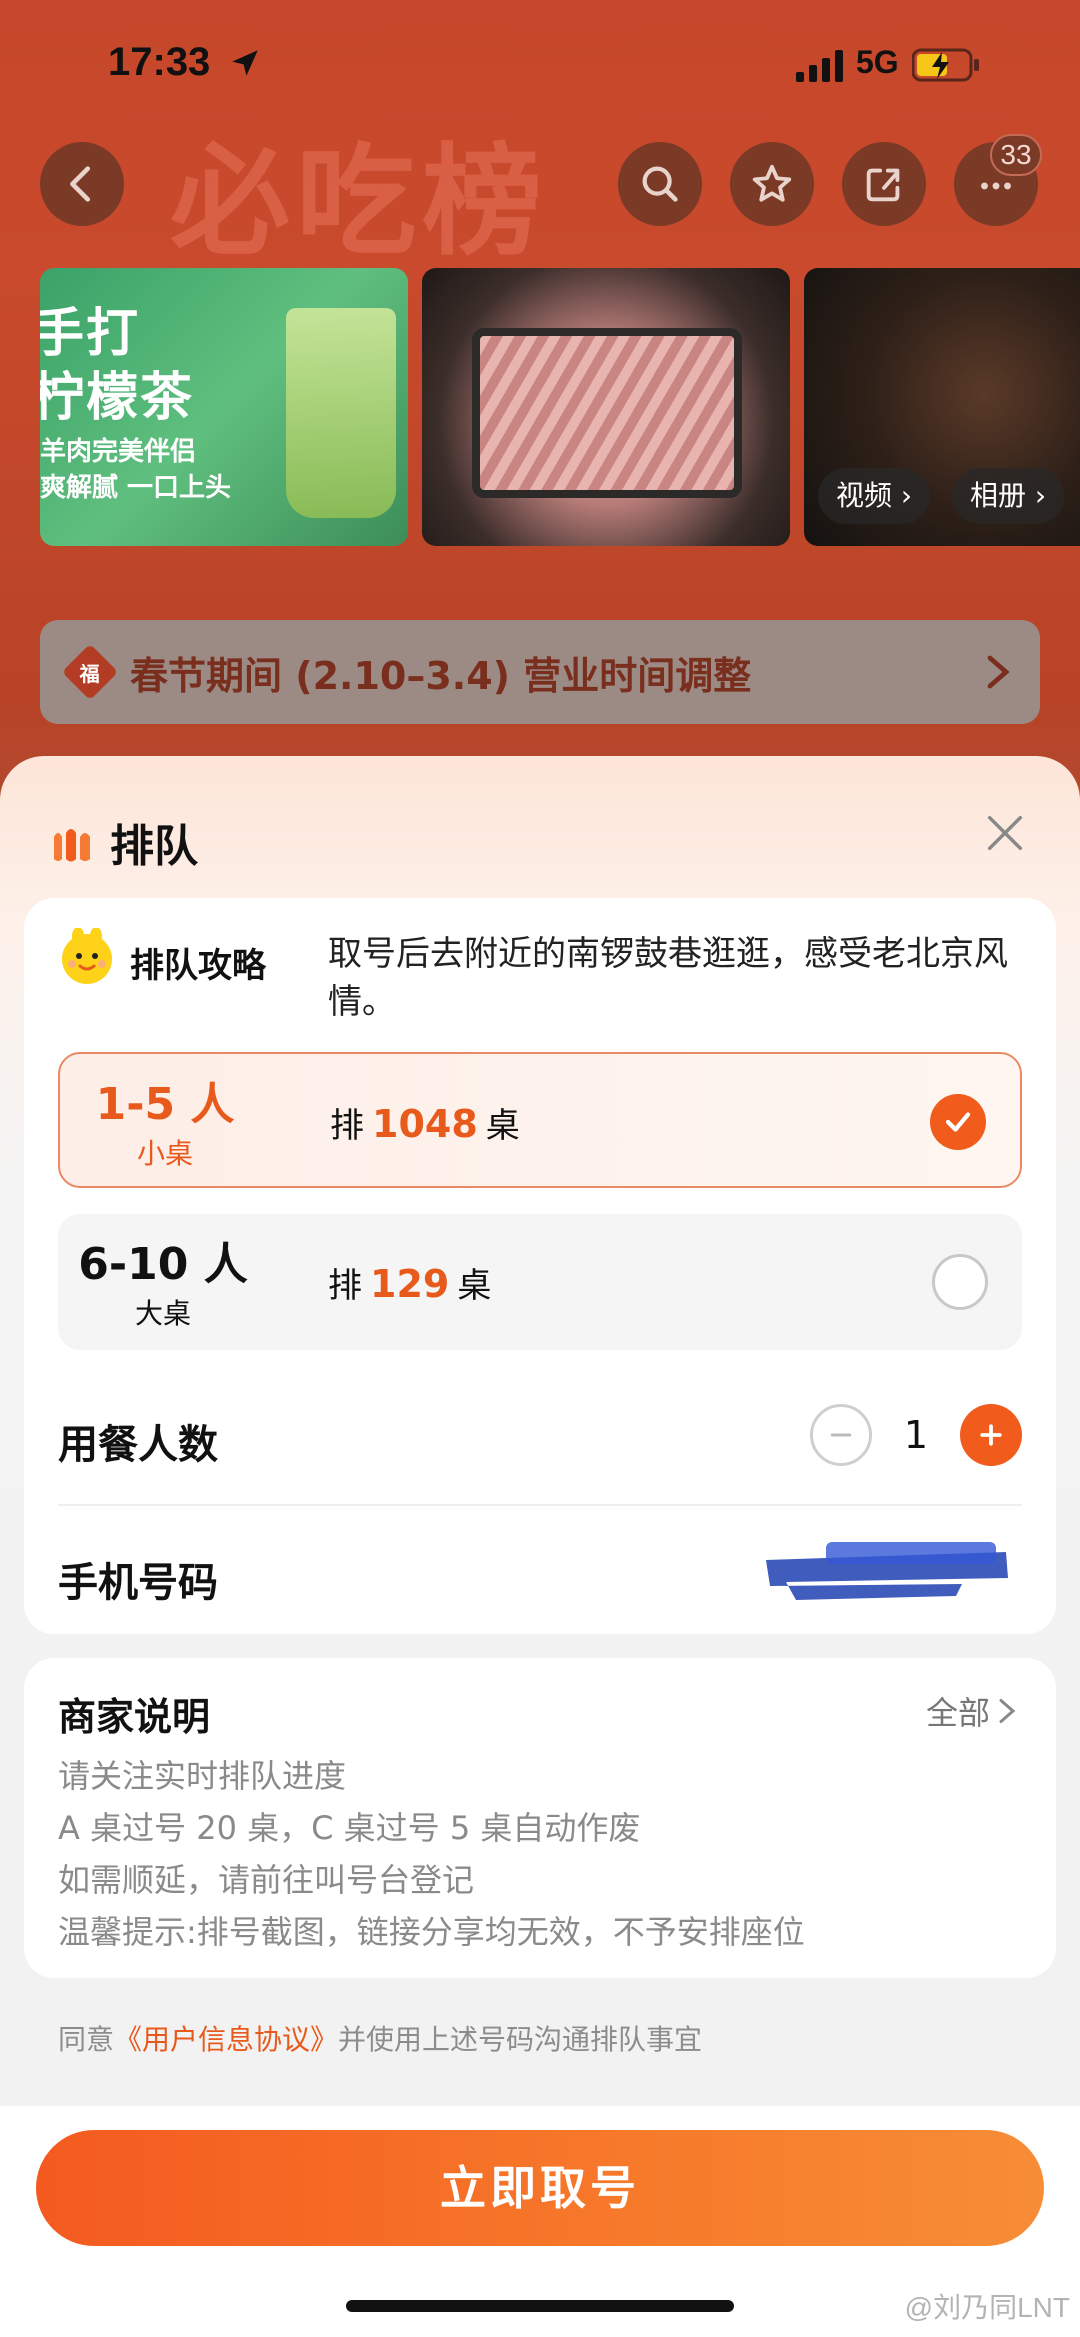 Image resolution: width=1080 pixels, height=2337 pixels. I want to click on checkmark-icon, so click(958, 1122).